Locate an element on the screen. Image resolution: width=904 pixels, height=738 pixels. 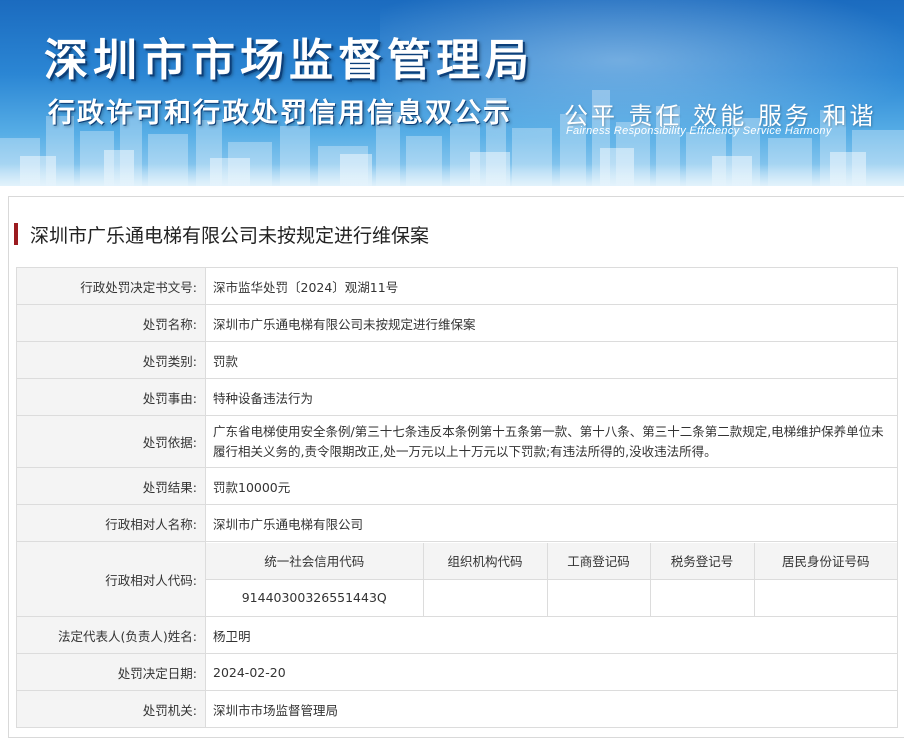
party-name-value: 深圳市广乐通电梯有限公司 is located at coordinates (551, 523).